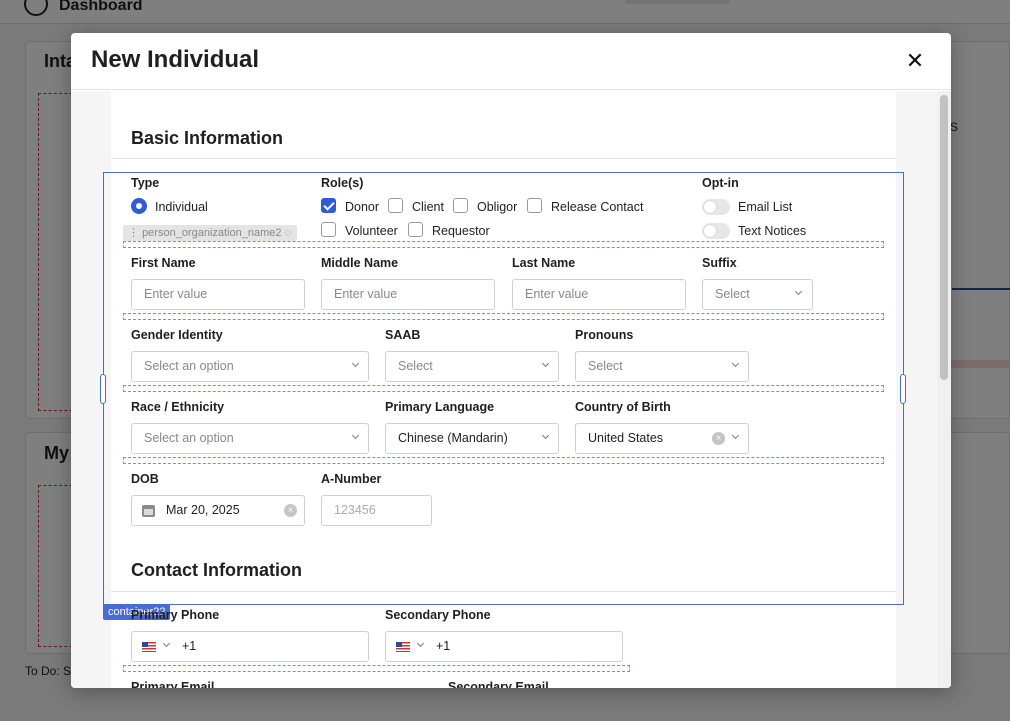 Image resolution: width=1010 pixels, height=721 pixels. What do you see at coordinates (181, 207) in the screenshot?
I see `individual-radio-label: Individual` at bounding box center [181, 207].